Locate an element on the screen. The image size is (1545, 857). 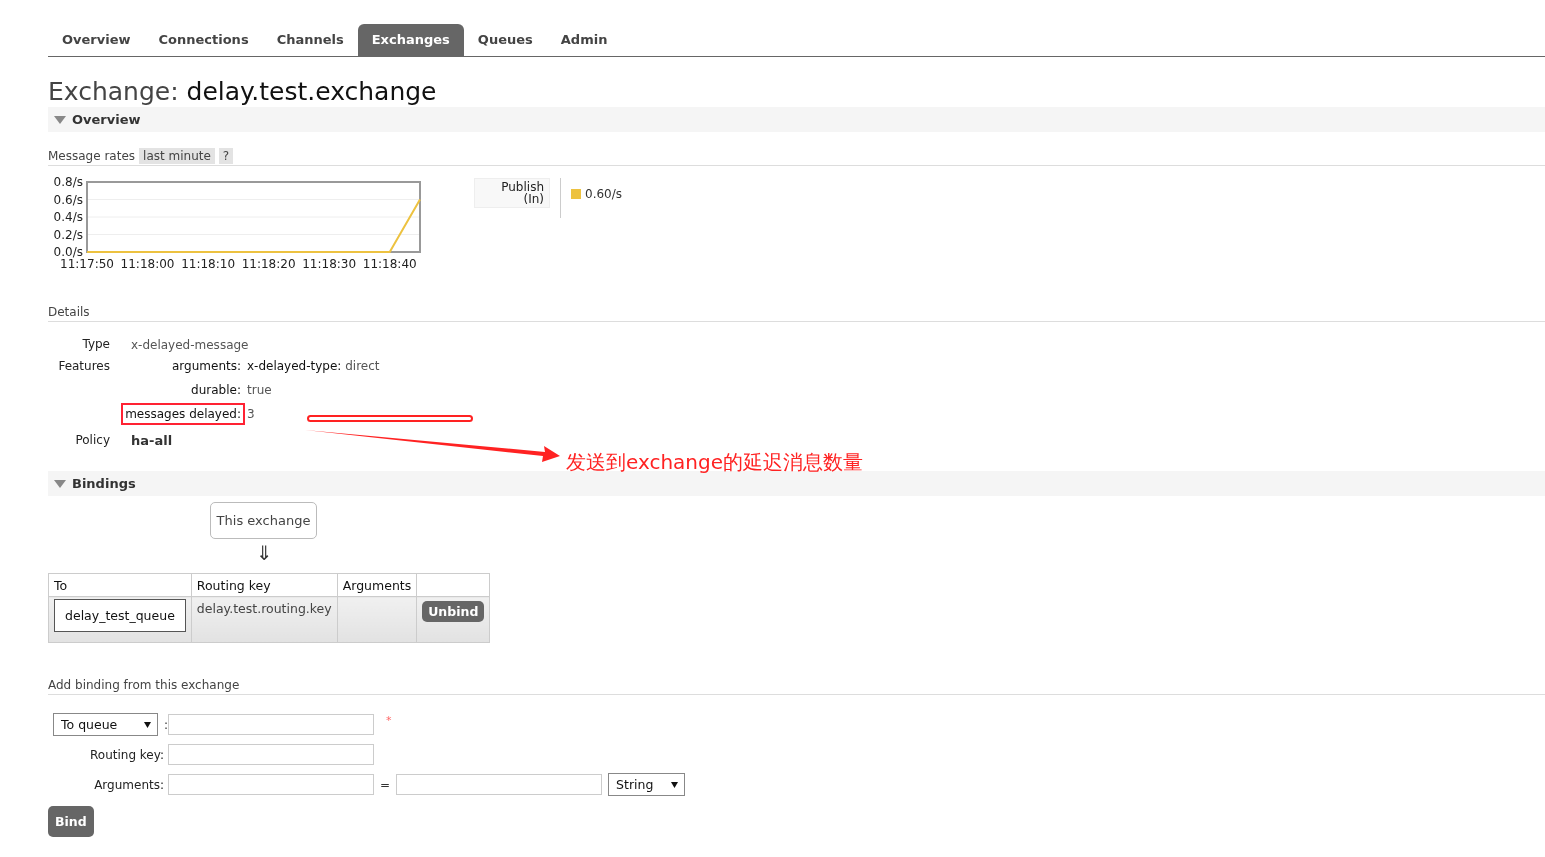
argument-label: x-delayed-type: is located at coordinates (294, 366).